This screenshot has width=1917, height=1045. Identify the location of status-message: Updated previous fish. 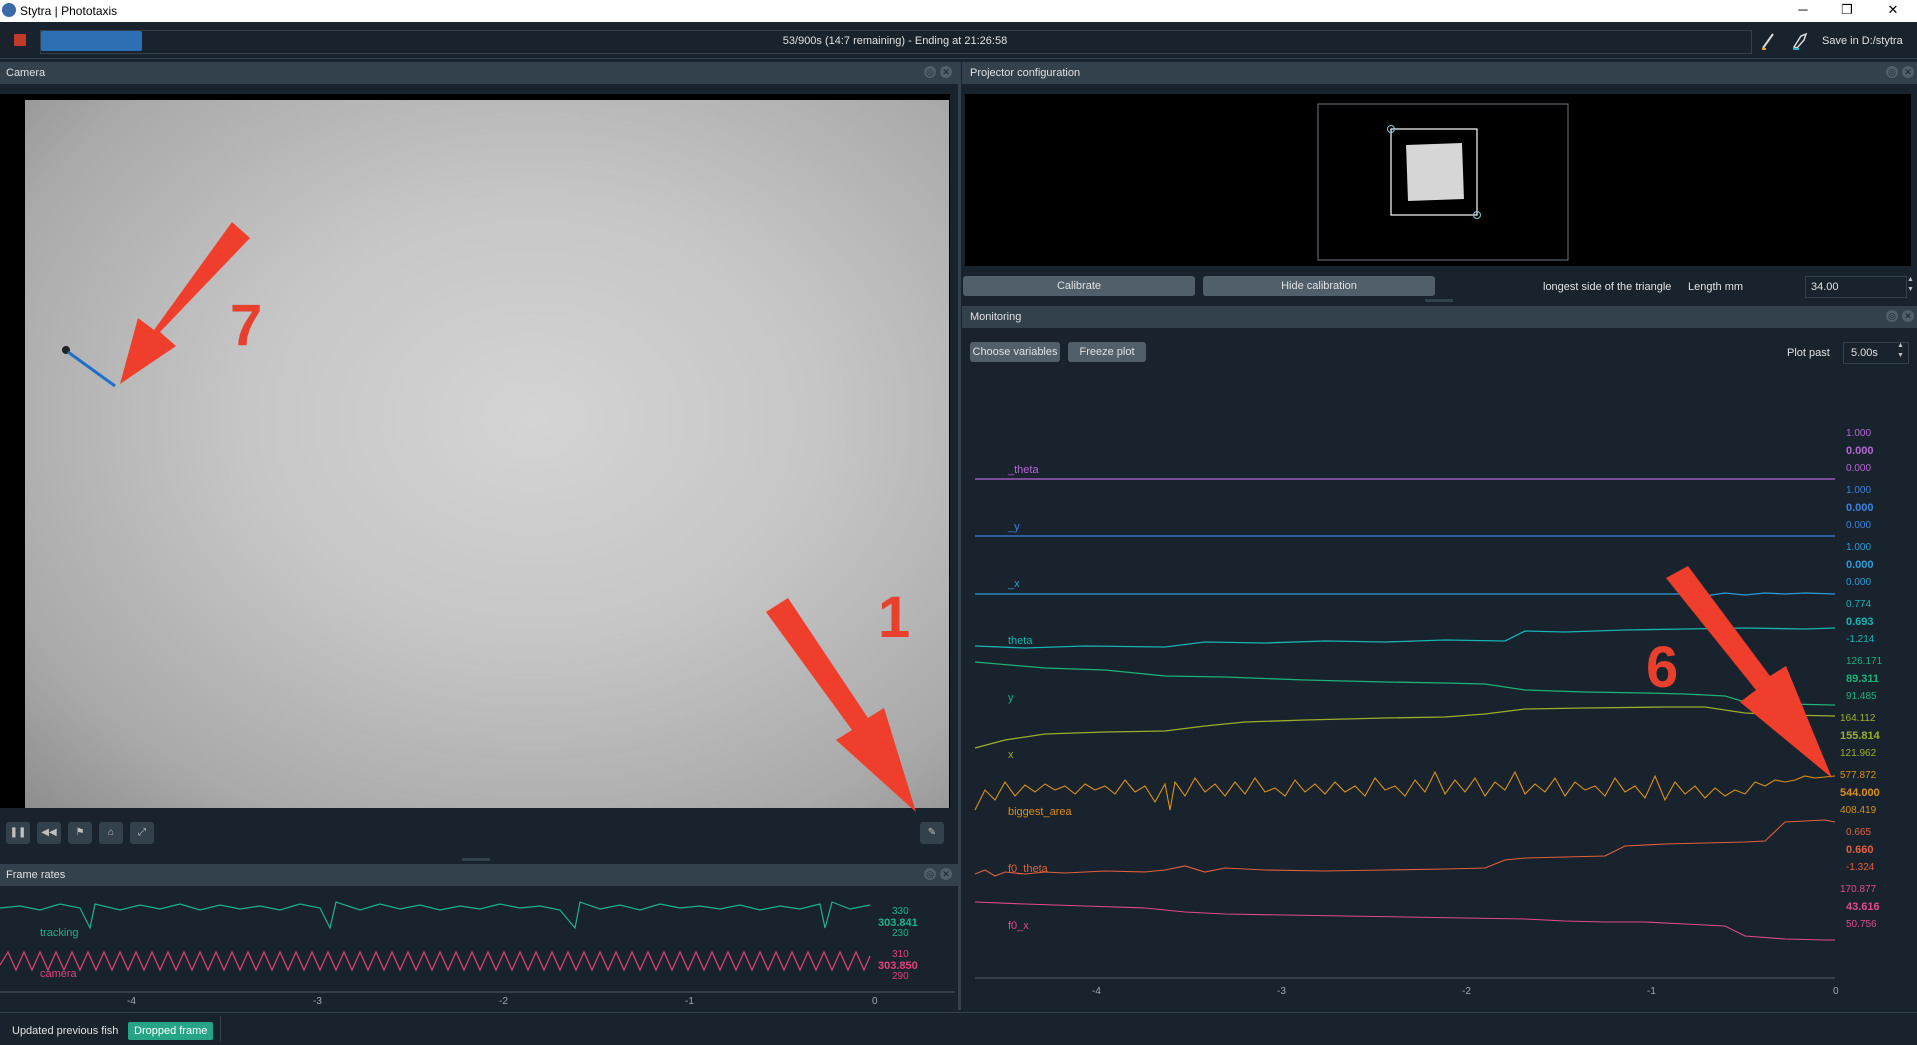
(65, 1031).